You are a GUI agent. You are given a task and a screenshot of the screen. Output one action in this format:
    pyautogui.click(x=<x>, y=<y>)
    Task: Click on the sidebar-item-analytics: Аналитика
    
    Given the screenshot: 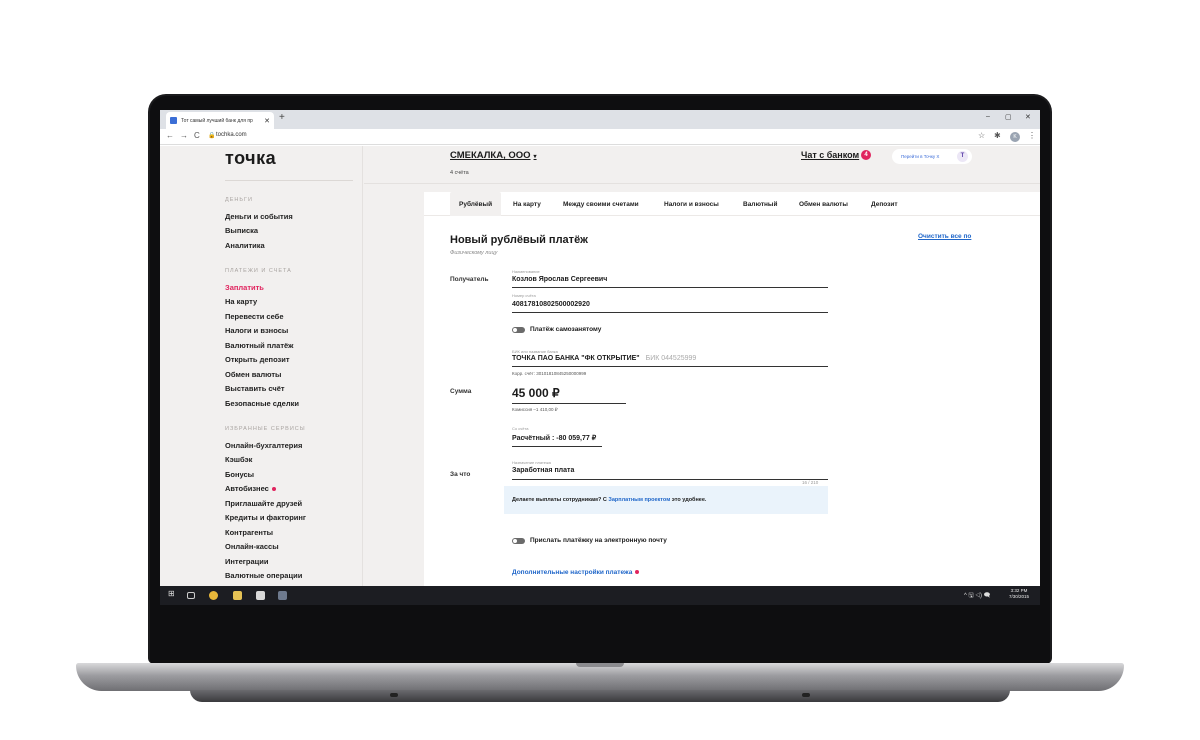 What is the action you would take?
    pyautogui.click(x=245, y=245)
    